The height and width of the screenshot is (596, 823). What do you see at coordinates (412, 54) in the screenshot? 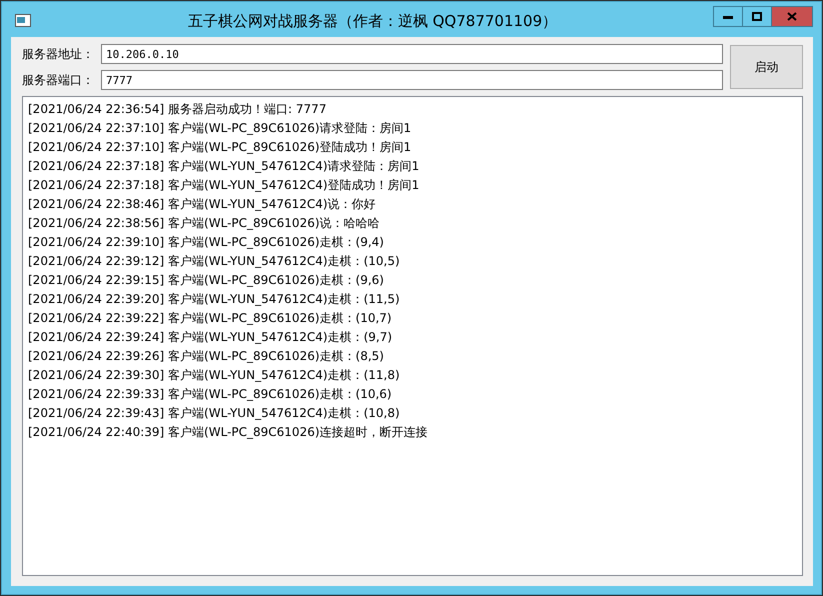
I see `input-field: 10.206.0.10` at bounding box center [412, 54].